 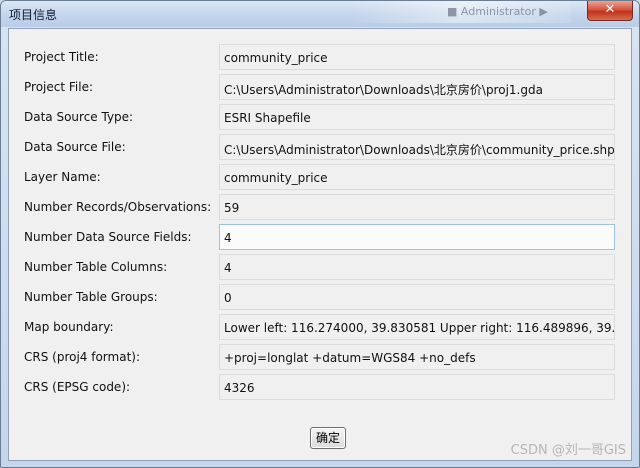 What do you see at coordinates (568, 450) in the screenshot?
I see `csdn-watermark: CSDN @刘一哥GIS` at bounding box center [568, 450].